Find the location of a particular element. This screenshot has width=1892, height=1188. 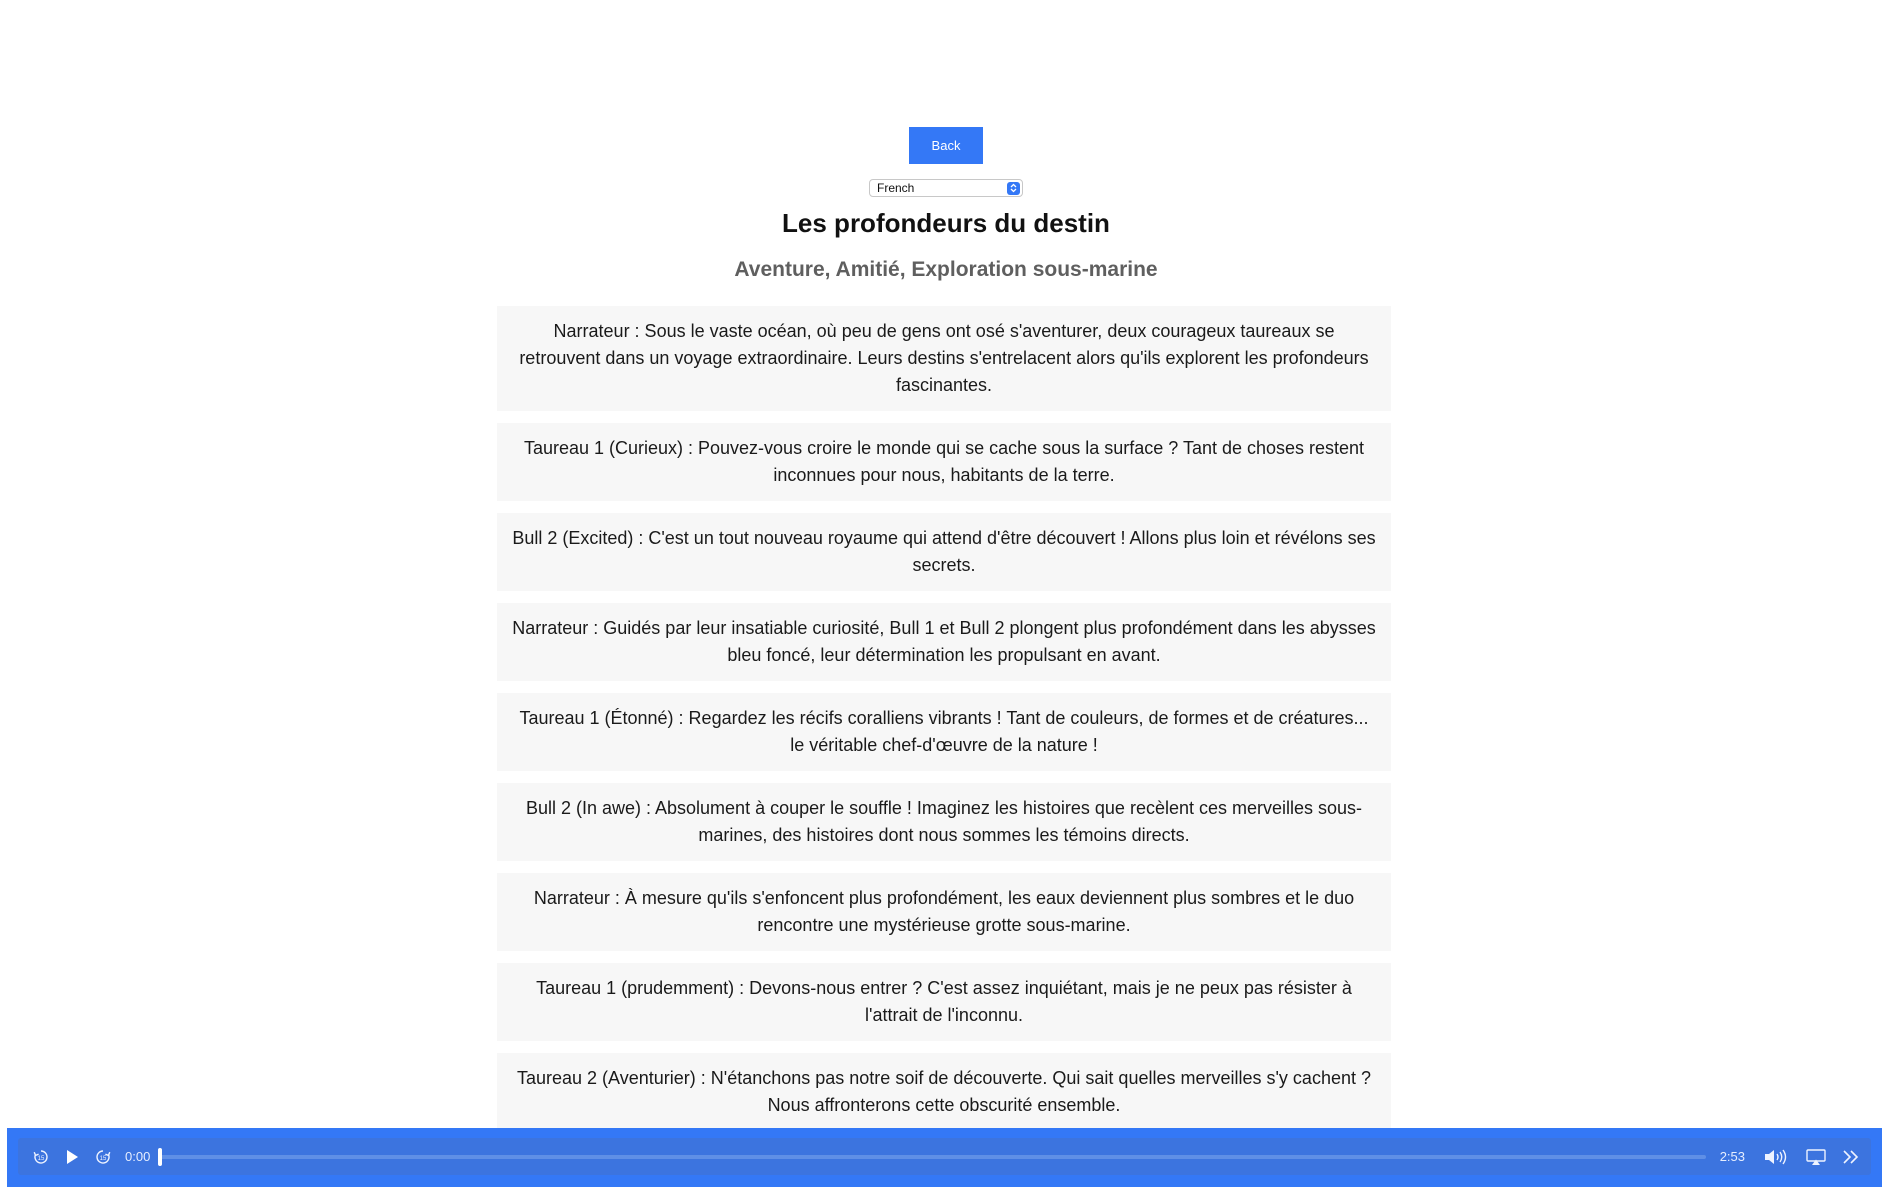

current-time: 0:00 is located at coordinates (138, 1156).